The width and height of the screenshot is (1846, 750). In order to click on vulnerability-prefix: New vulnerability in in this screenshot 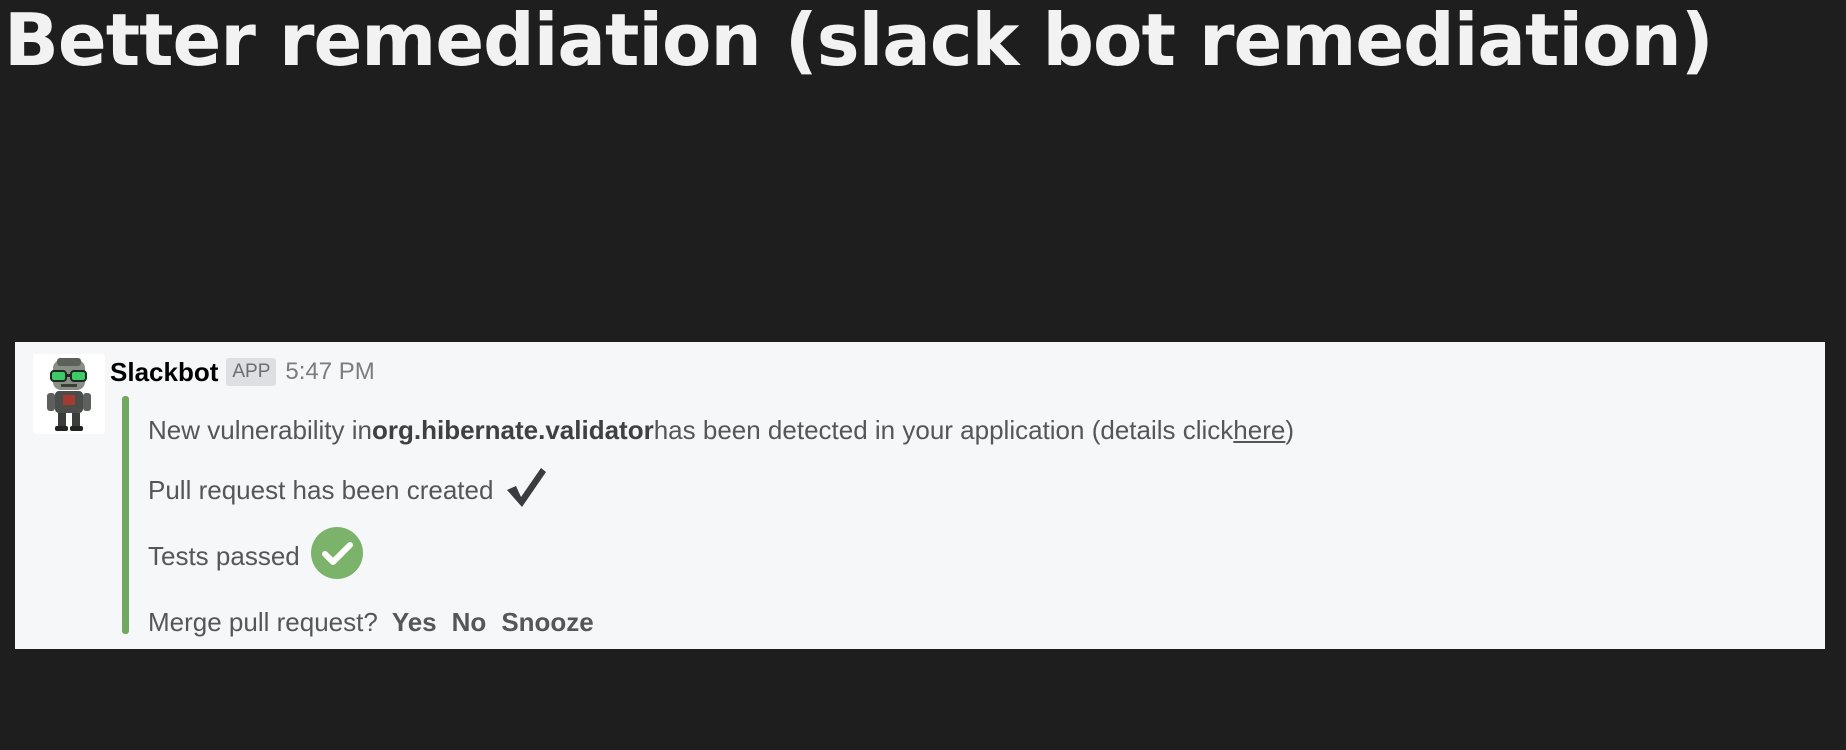, I will do `click(260, 429)`.